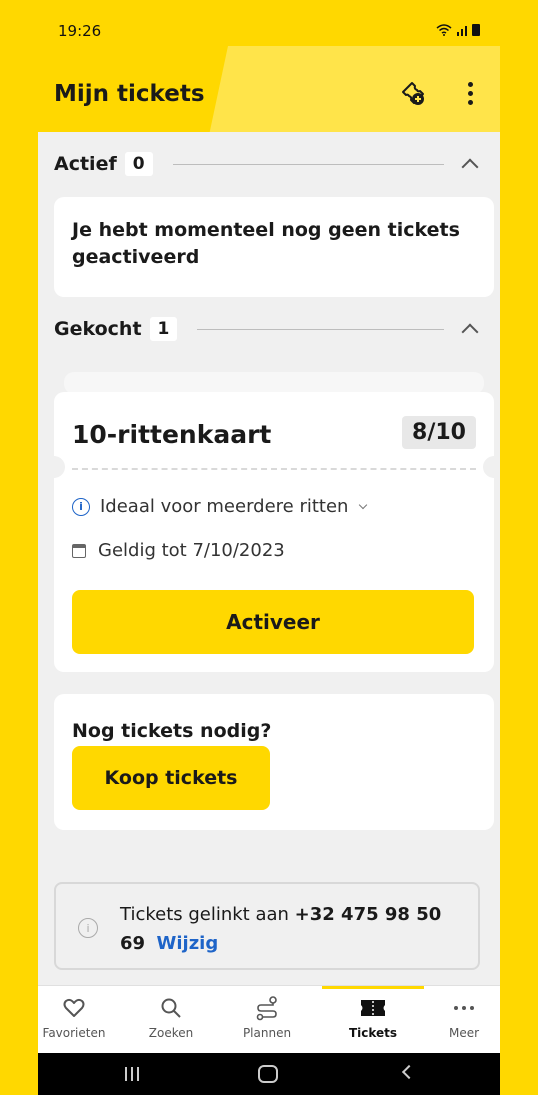 The height and width of the screenshot is (1095, 538). Describe the element at coordinates (274, 762) in the screenshot. I see `buy-tickets-card: Nog tickets nodig? Koop tickets` at that location.